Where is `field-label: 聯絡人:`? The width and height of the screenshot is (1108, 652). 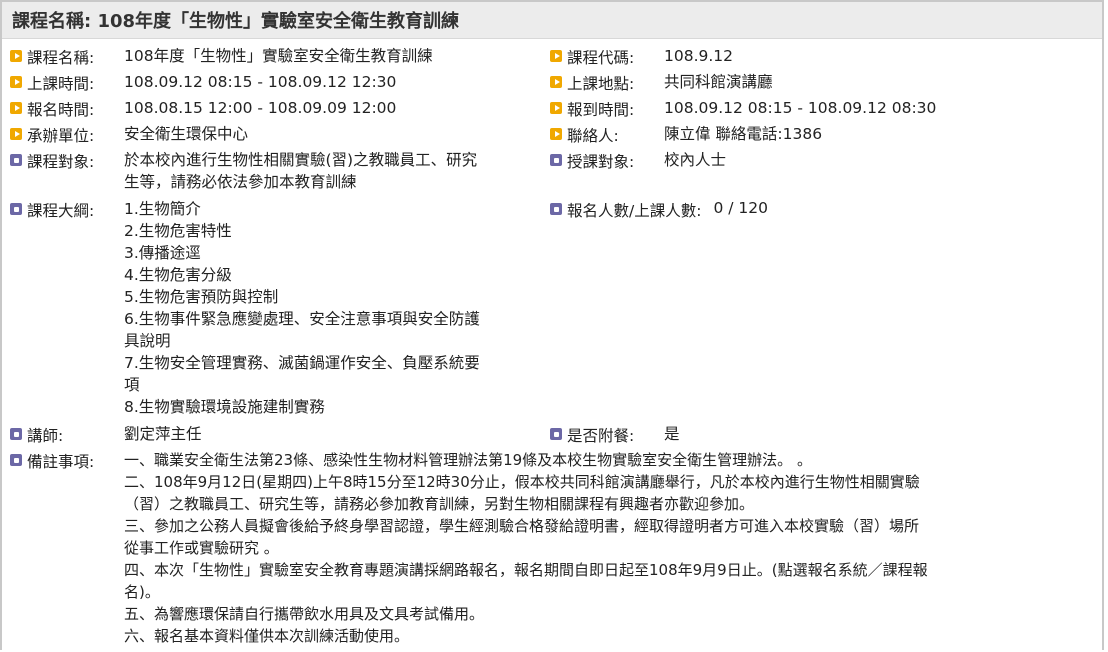 field-label: 聯絡人: is located at coordinates (593, 136).